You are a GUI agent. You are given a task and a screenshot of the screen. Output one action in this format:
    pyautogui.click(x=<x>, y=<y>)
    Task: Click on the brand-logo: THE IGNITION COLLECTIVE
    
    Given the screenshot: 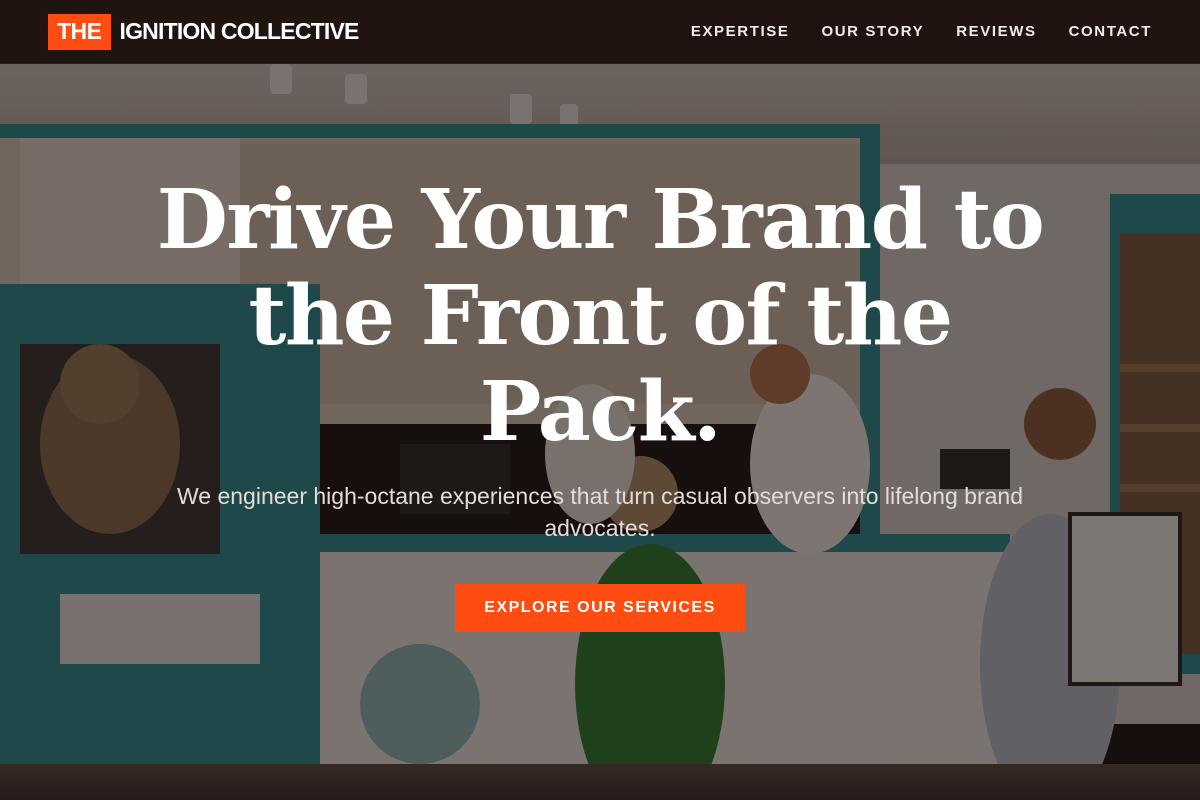 What is the action you would take?
    pyautogui.click(x=204, y=31)
    